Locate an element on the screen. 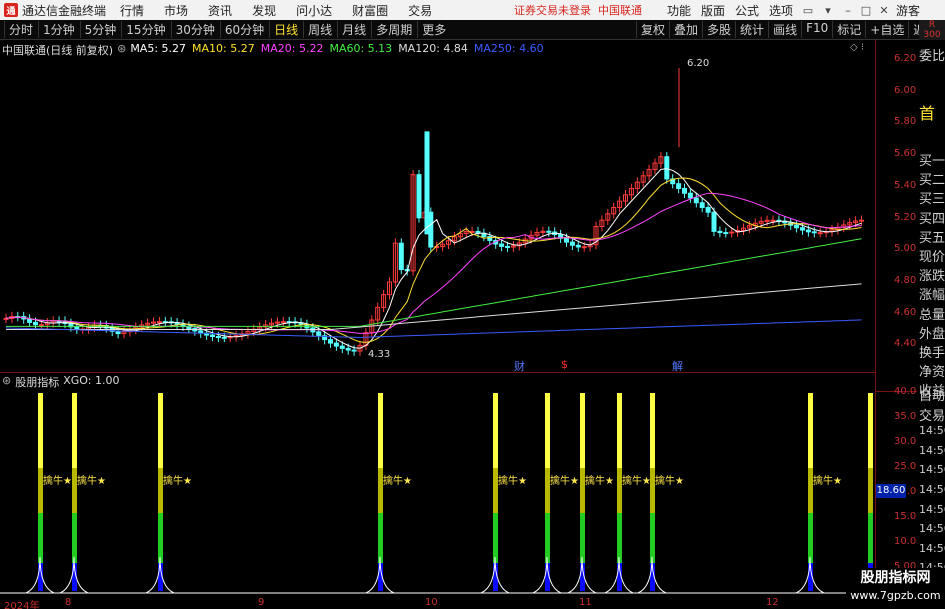 This screenshot has width=945, height=609. login-notice-text: 证券交易未登录 is located at coordinates (552, 10).